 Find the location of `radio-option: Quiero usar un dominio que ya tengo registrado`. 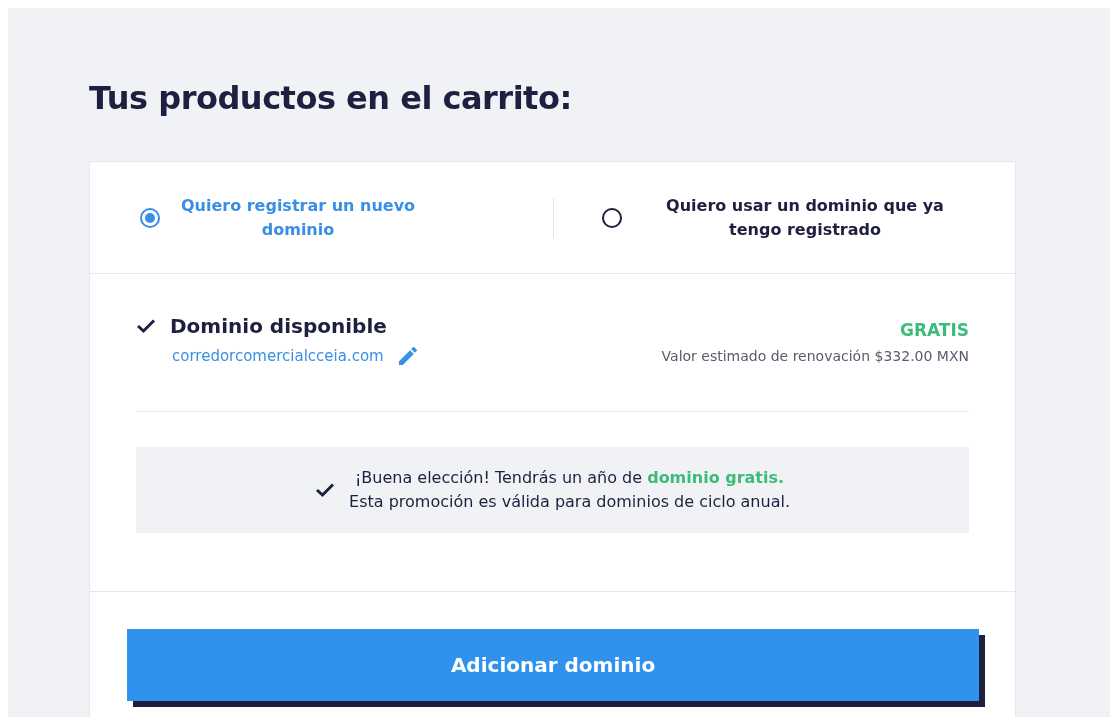

radio-option: Quiero usar un dominio que ya tengo registrado is located at coordinates (784, 217).